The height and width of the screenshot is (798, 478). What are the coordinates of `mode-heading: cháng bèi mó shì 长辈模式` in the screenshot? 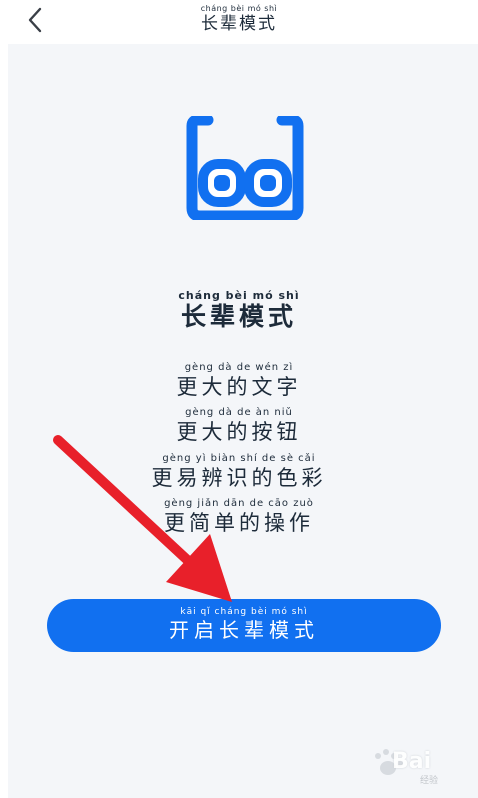 It's located at (239, 311).